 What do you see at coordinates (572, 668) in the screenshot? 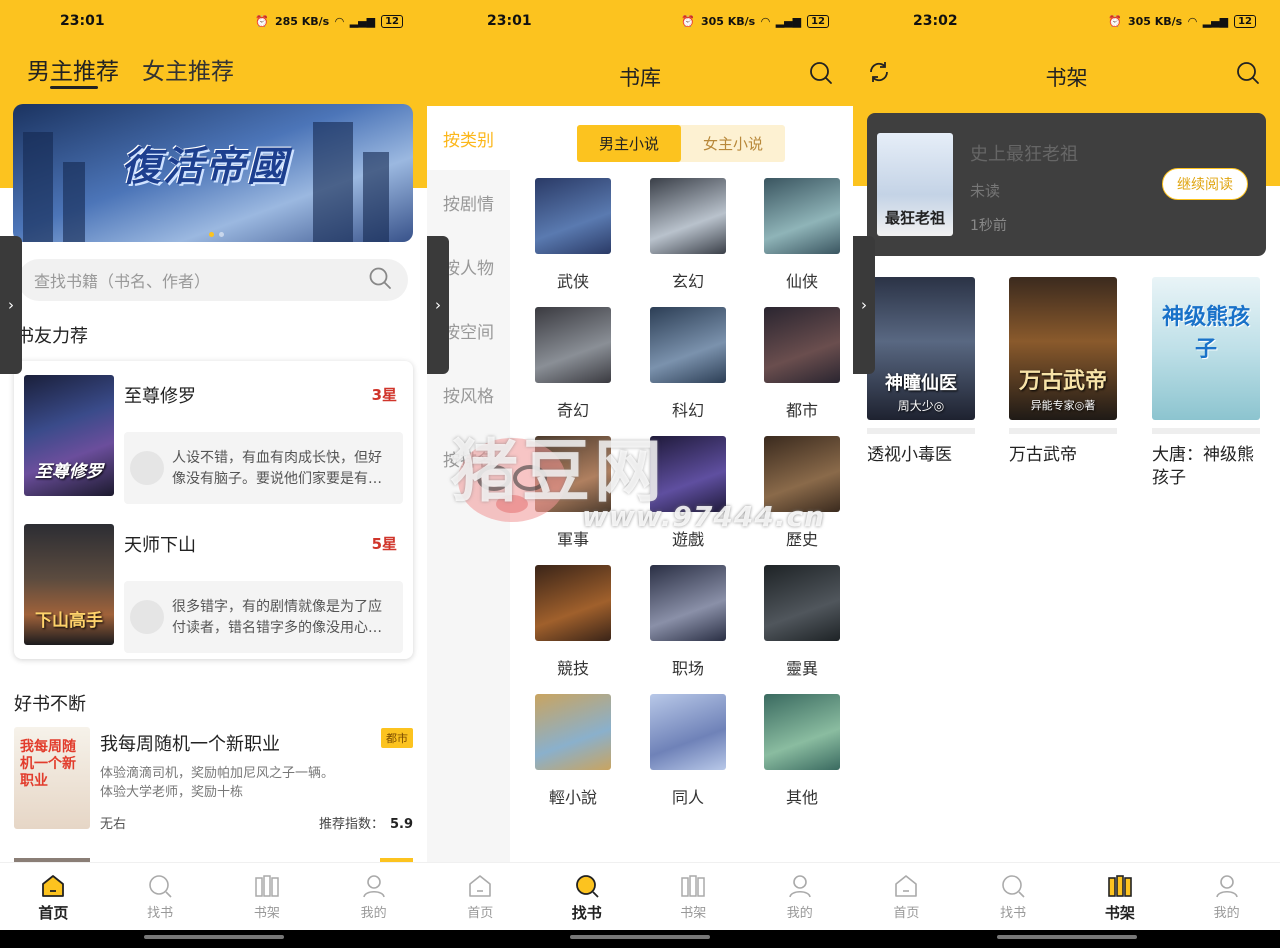
I see `genre-label: 競技` at bounding box center [572, 668].